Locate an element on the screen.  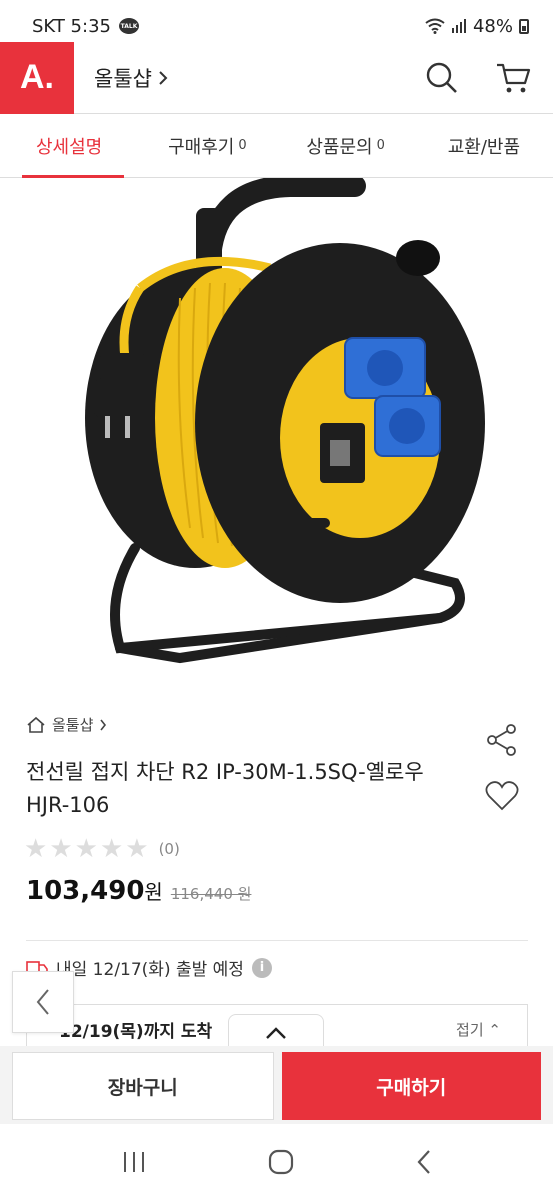
chevron-up-icon is located at coordinates (276, 1032).